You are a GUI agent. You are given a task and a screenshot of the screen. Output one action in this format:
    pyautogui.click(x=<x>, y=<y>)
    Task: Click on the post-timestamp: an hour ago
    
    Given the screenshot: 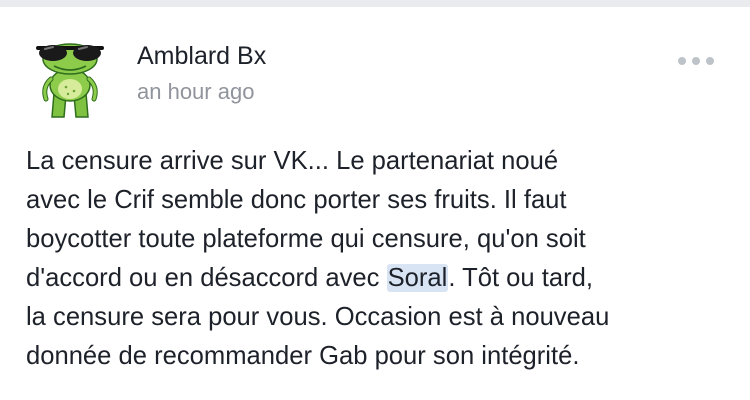 What is the action you would take?
    pyautogui.click(x=195, y=92)
    